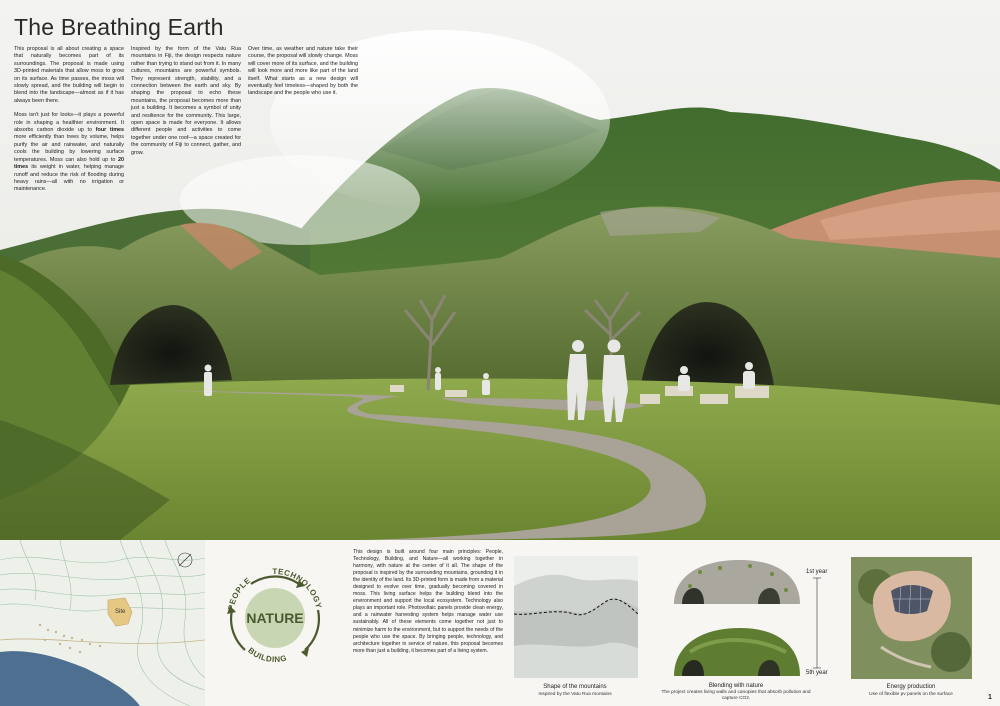 The height and width of the screenshot is (706, 1000). What do you see at coordinates (990, 697) in the screenshot?
I see `page-number: 1` at bounding box center [990, 697].